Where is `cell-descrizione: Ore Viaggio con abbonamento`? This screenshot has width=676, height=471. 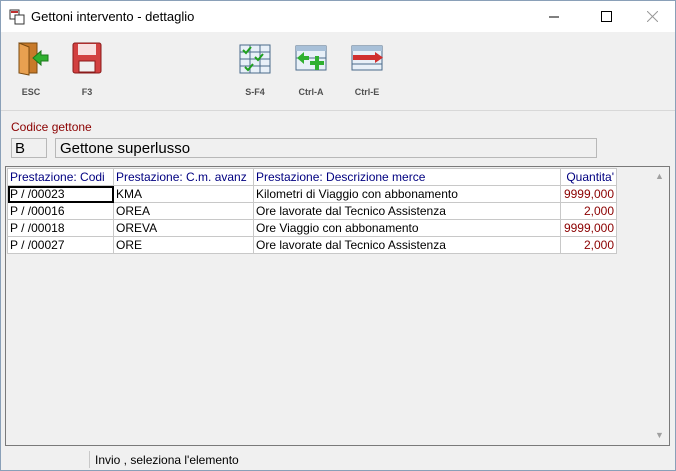 cell-descrizione: Ore Viaggio con abbonamento is located at coordinates (407, 228).